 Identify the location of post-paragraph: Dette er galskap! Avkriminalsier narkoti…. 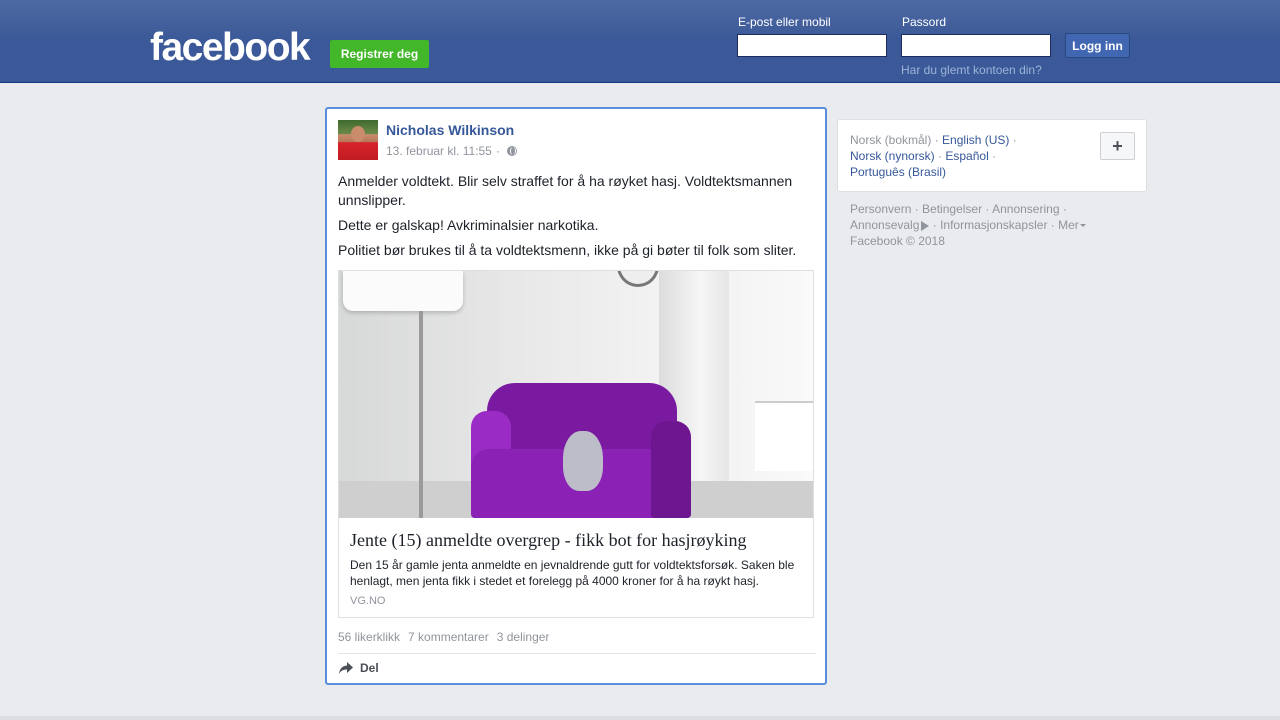
(468, 225).